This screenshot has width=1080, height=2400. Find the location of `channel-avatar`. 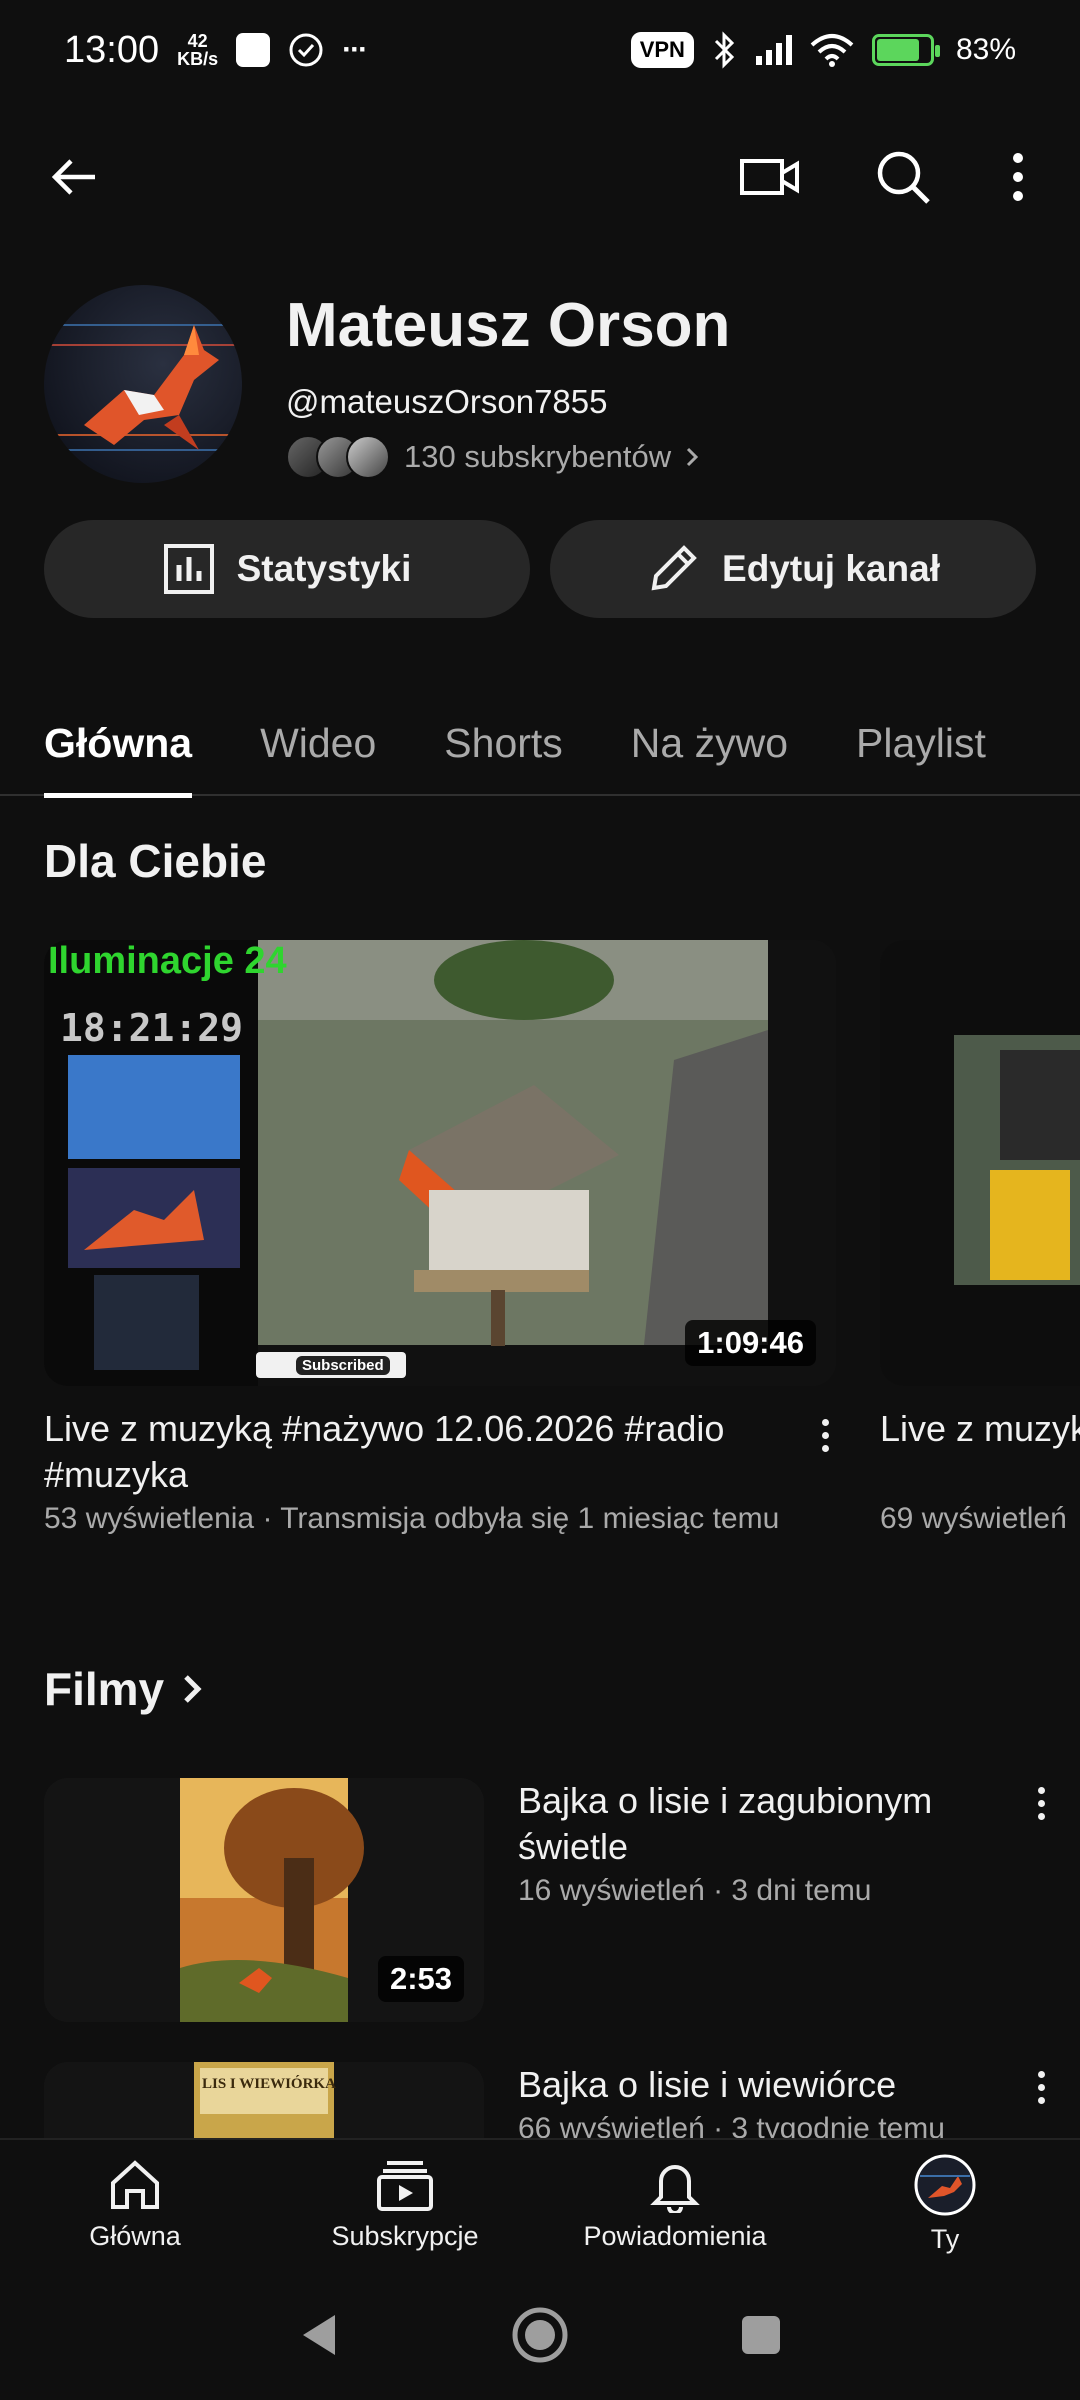

channel-avatar is located at coordinates (143, 384).